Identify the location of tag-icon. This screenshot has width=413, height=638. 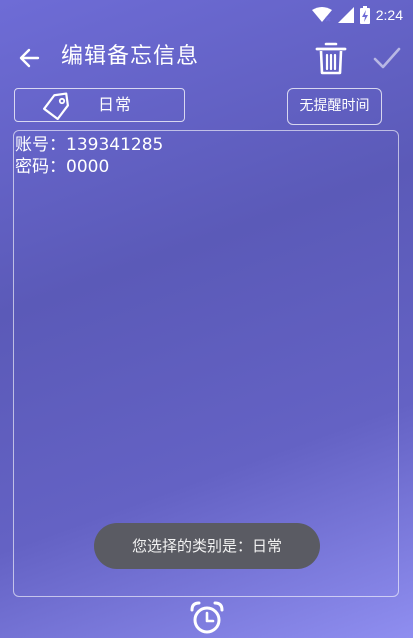
(56, 106).